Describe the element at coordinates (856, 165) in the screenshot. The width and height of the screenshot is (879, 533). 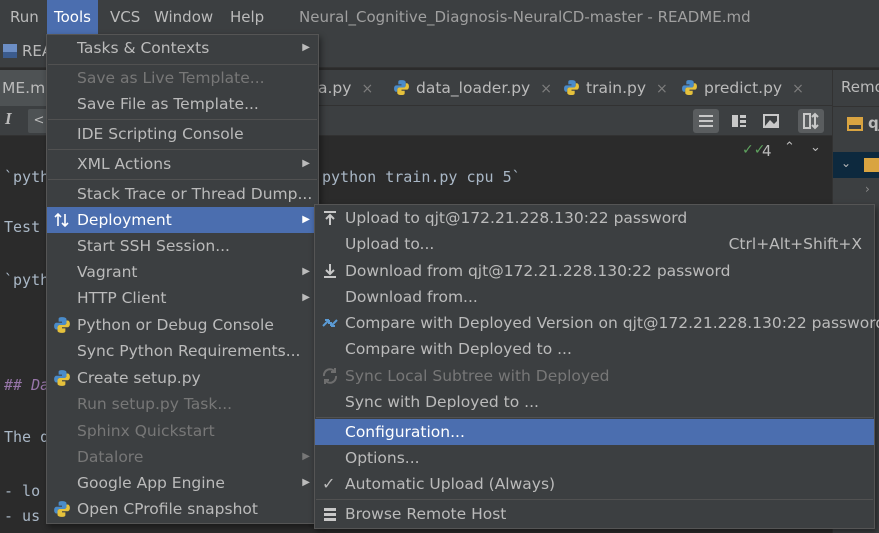
I see `server-tree-row: ⌄` at that location.